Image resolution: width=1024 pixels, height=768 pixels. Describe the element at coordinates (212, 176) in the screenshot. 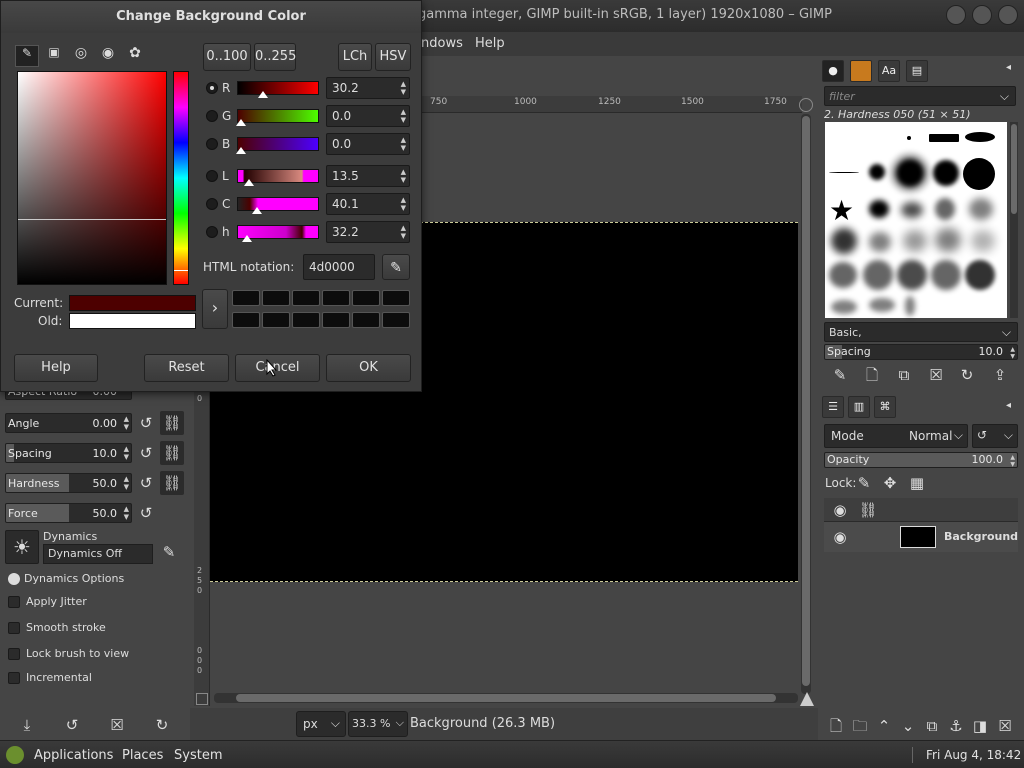

I see `channel-l-radio` at that location.